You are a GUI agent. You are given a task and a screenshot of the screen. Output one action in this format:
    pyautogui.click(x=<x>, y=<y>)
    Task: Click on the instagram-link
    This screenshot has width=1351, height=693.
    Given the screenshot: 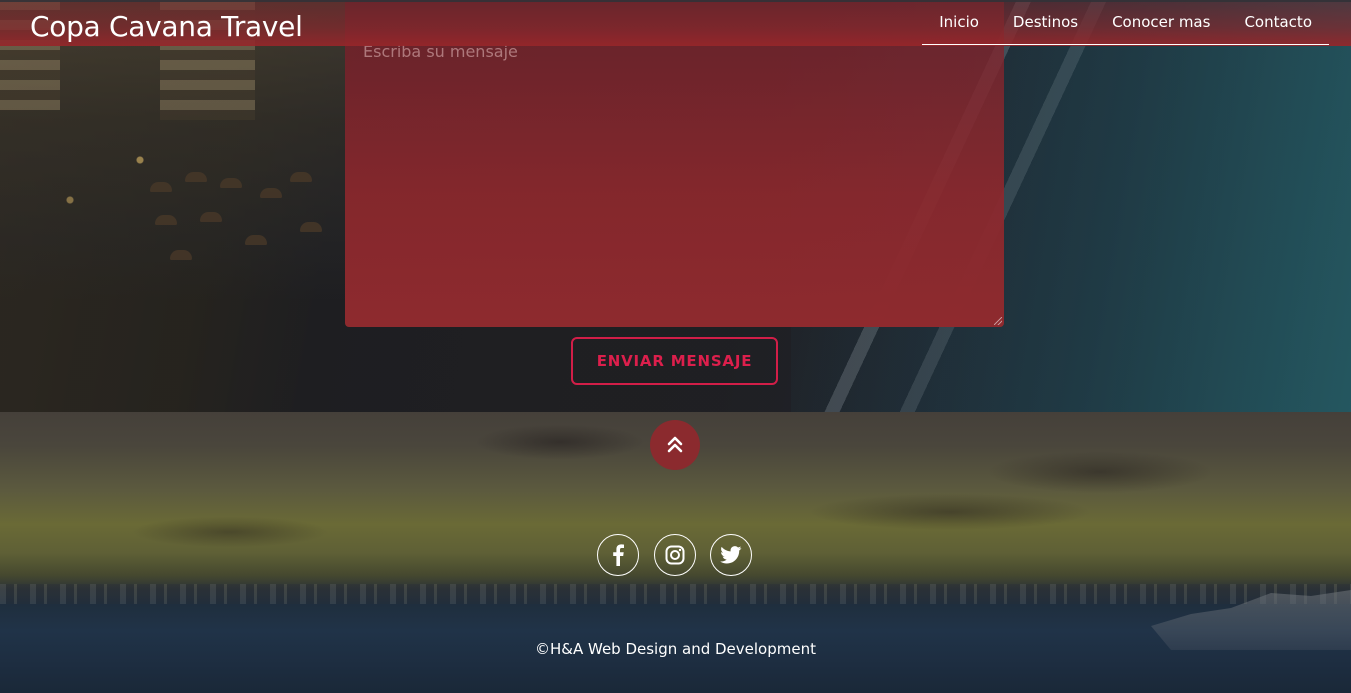 What is the action you would take?
    pyautogui.click(x=675, y=555)
    